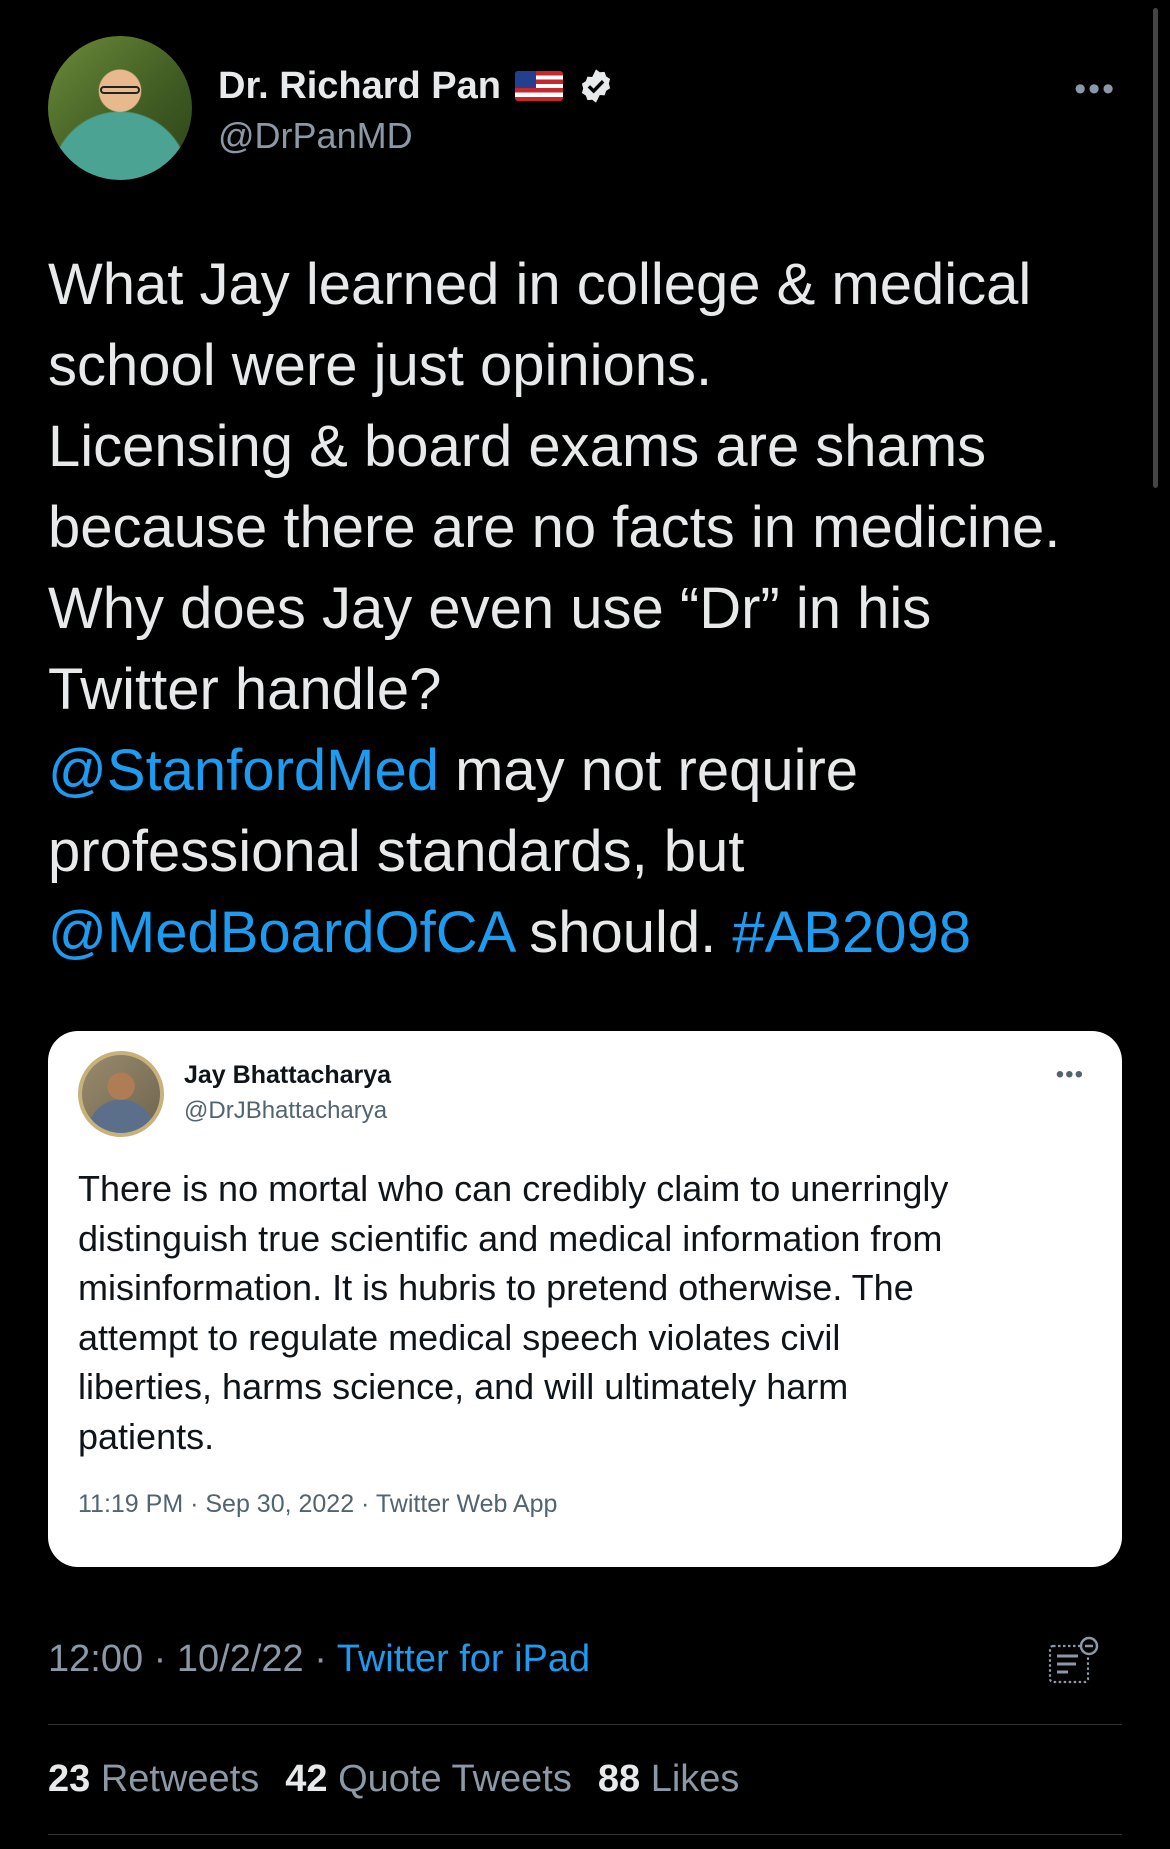 The height and width of the screenshot is (1849, 1170). I want to click on tweet-timestamp: 12:00 · 10/2/22 ·, so click(192, 1659).